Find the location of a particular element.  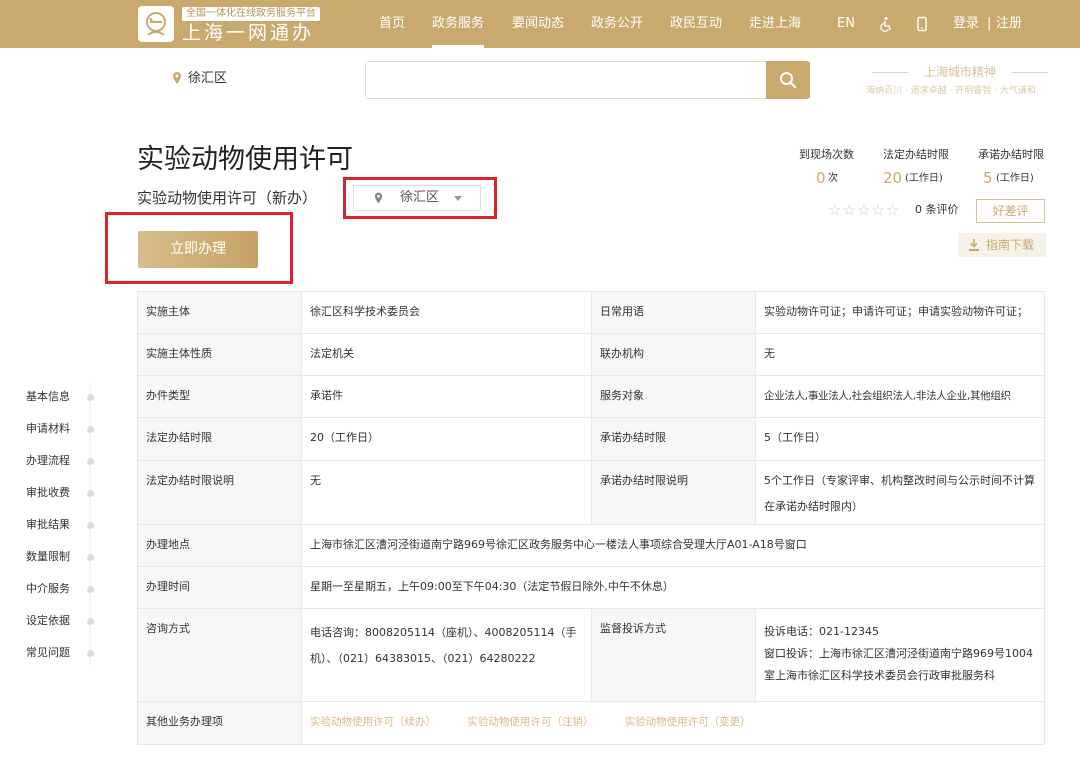

page-title: 实验动物使用许可 is located at coordinates (245, 159).